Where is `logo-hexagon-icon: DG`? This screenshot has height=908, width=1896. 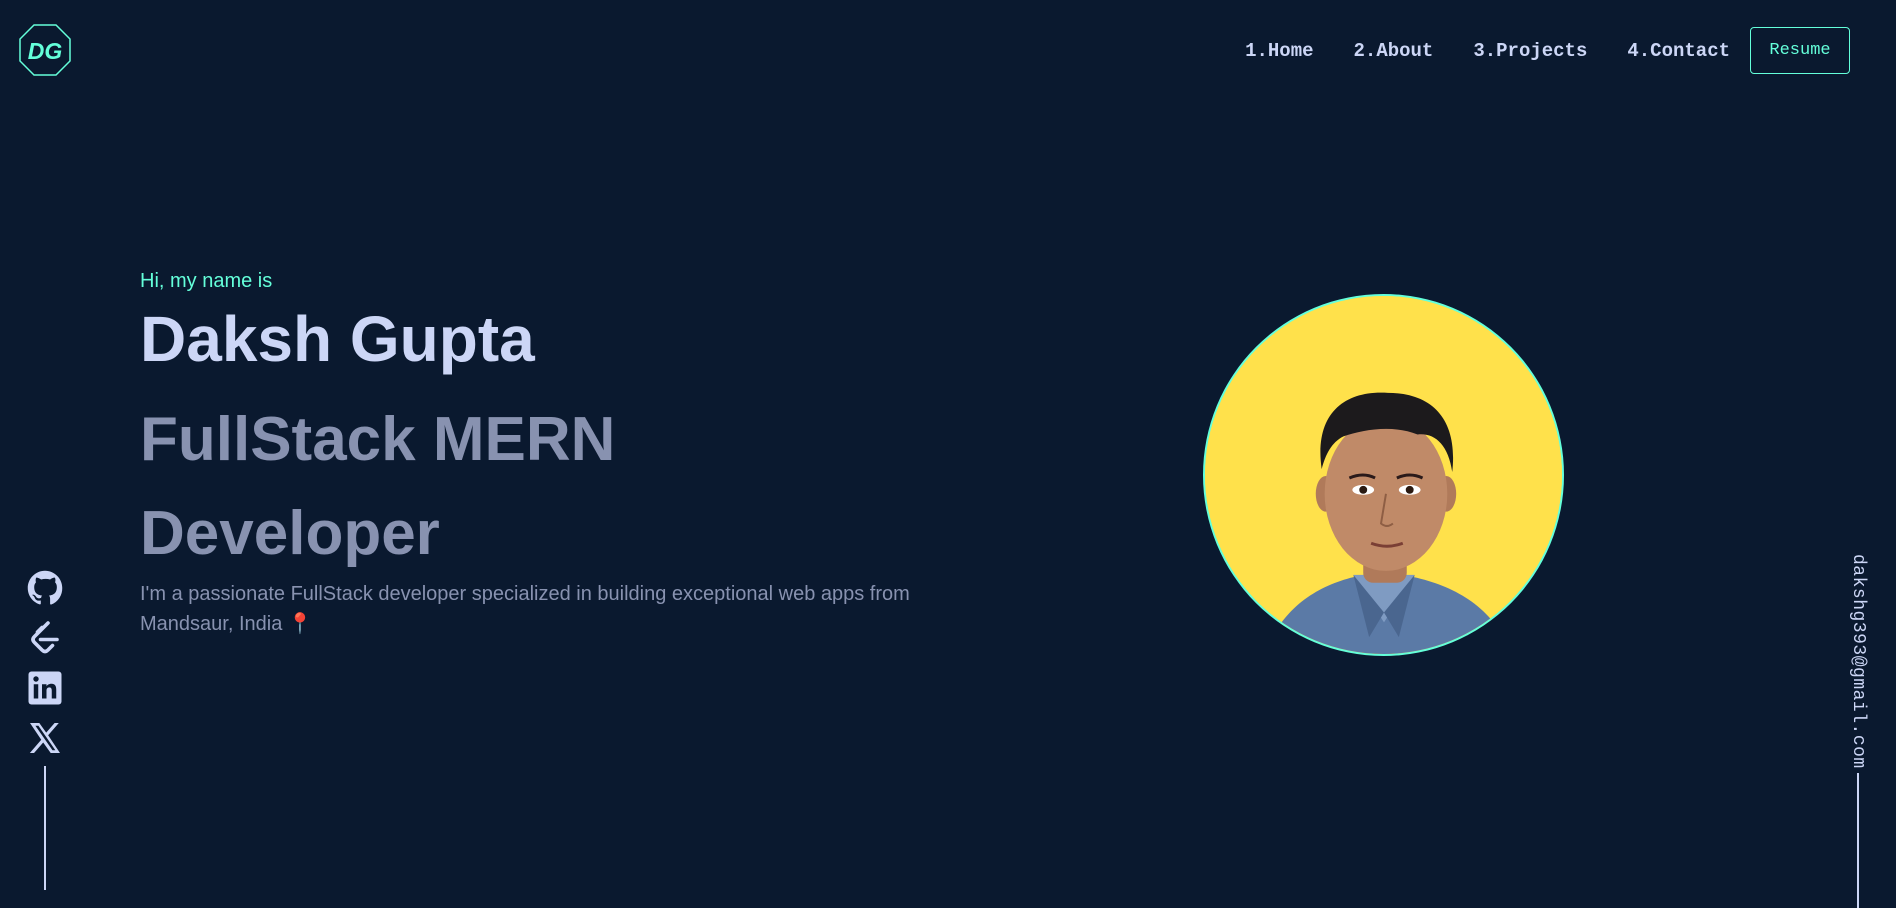
logo-hexagon-icon: DG is located at coordinates (45, 50).